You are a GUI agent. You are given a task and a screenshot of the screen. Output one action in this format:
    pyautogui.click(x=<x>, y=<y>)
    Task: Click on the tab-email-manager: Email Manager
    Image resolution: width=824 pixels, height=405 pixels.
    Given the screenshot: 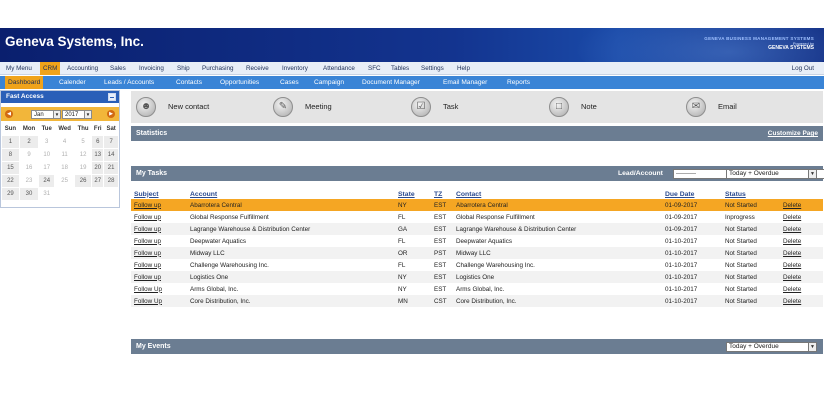 What is the action you would take?
    pyautogui.click(x=465, y=82)
    